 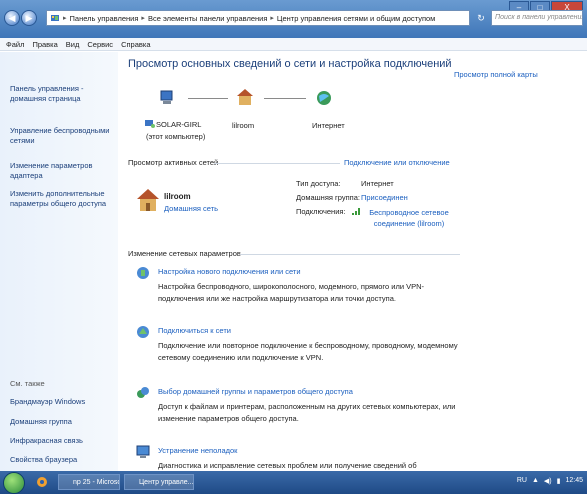 I want to click on router-name: lilroom, so click(x=243, y=125).